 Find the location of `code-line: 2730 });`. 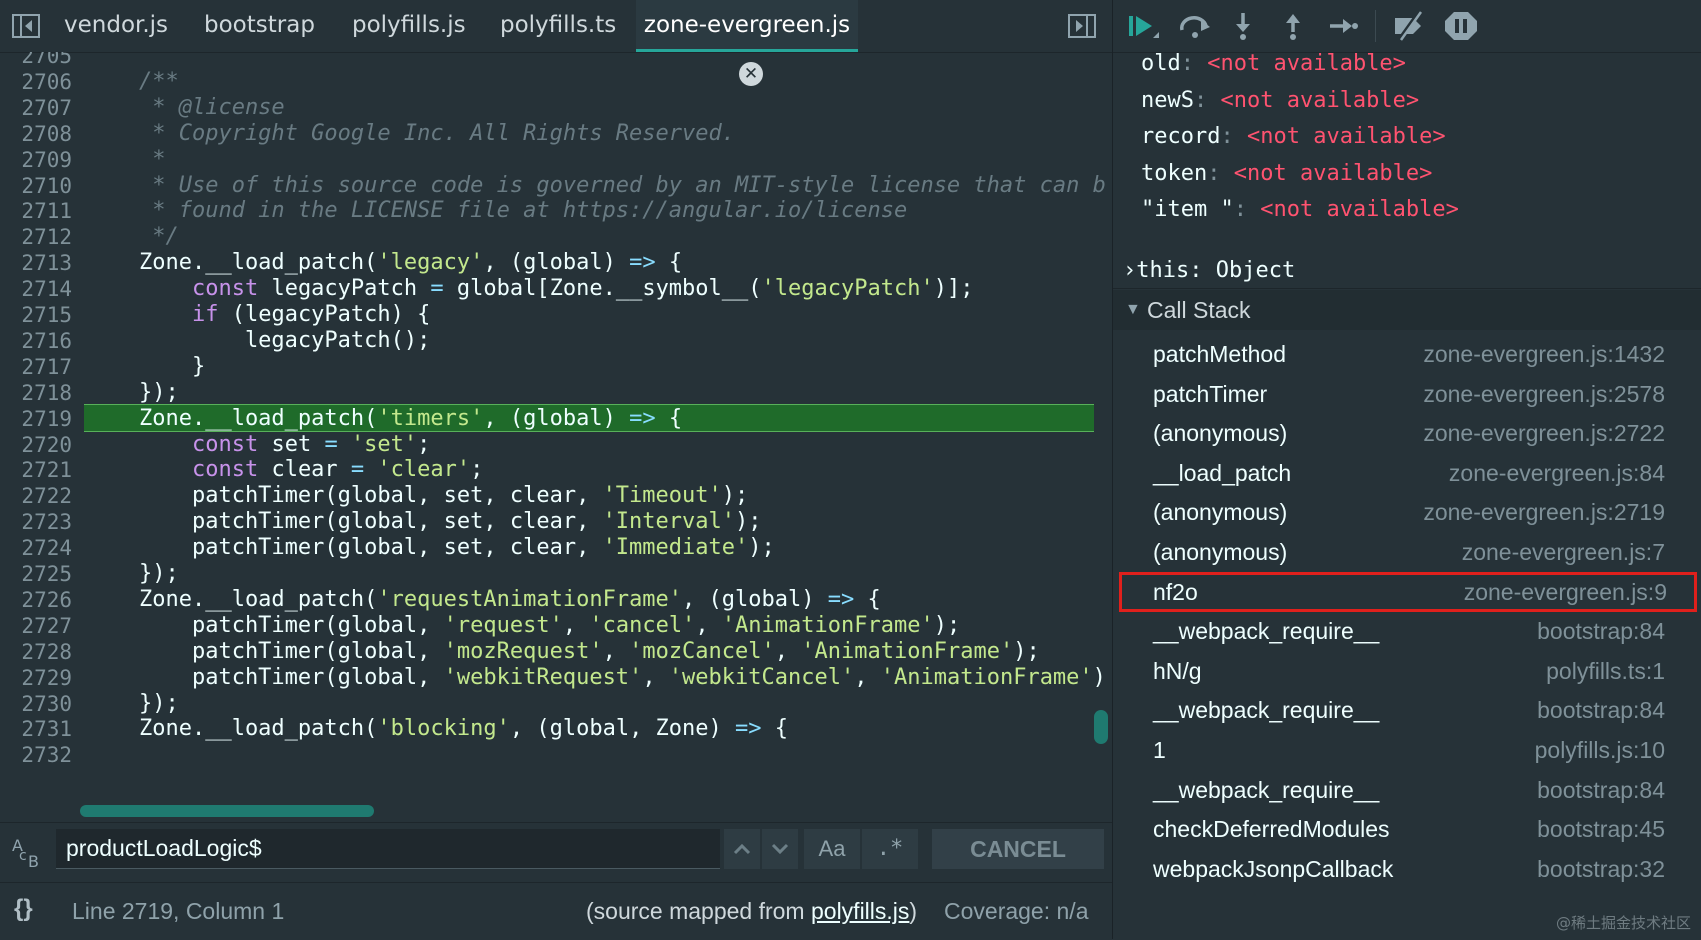

code-line: 2730 }); is located at coordinates (556, 704).